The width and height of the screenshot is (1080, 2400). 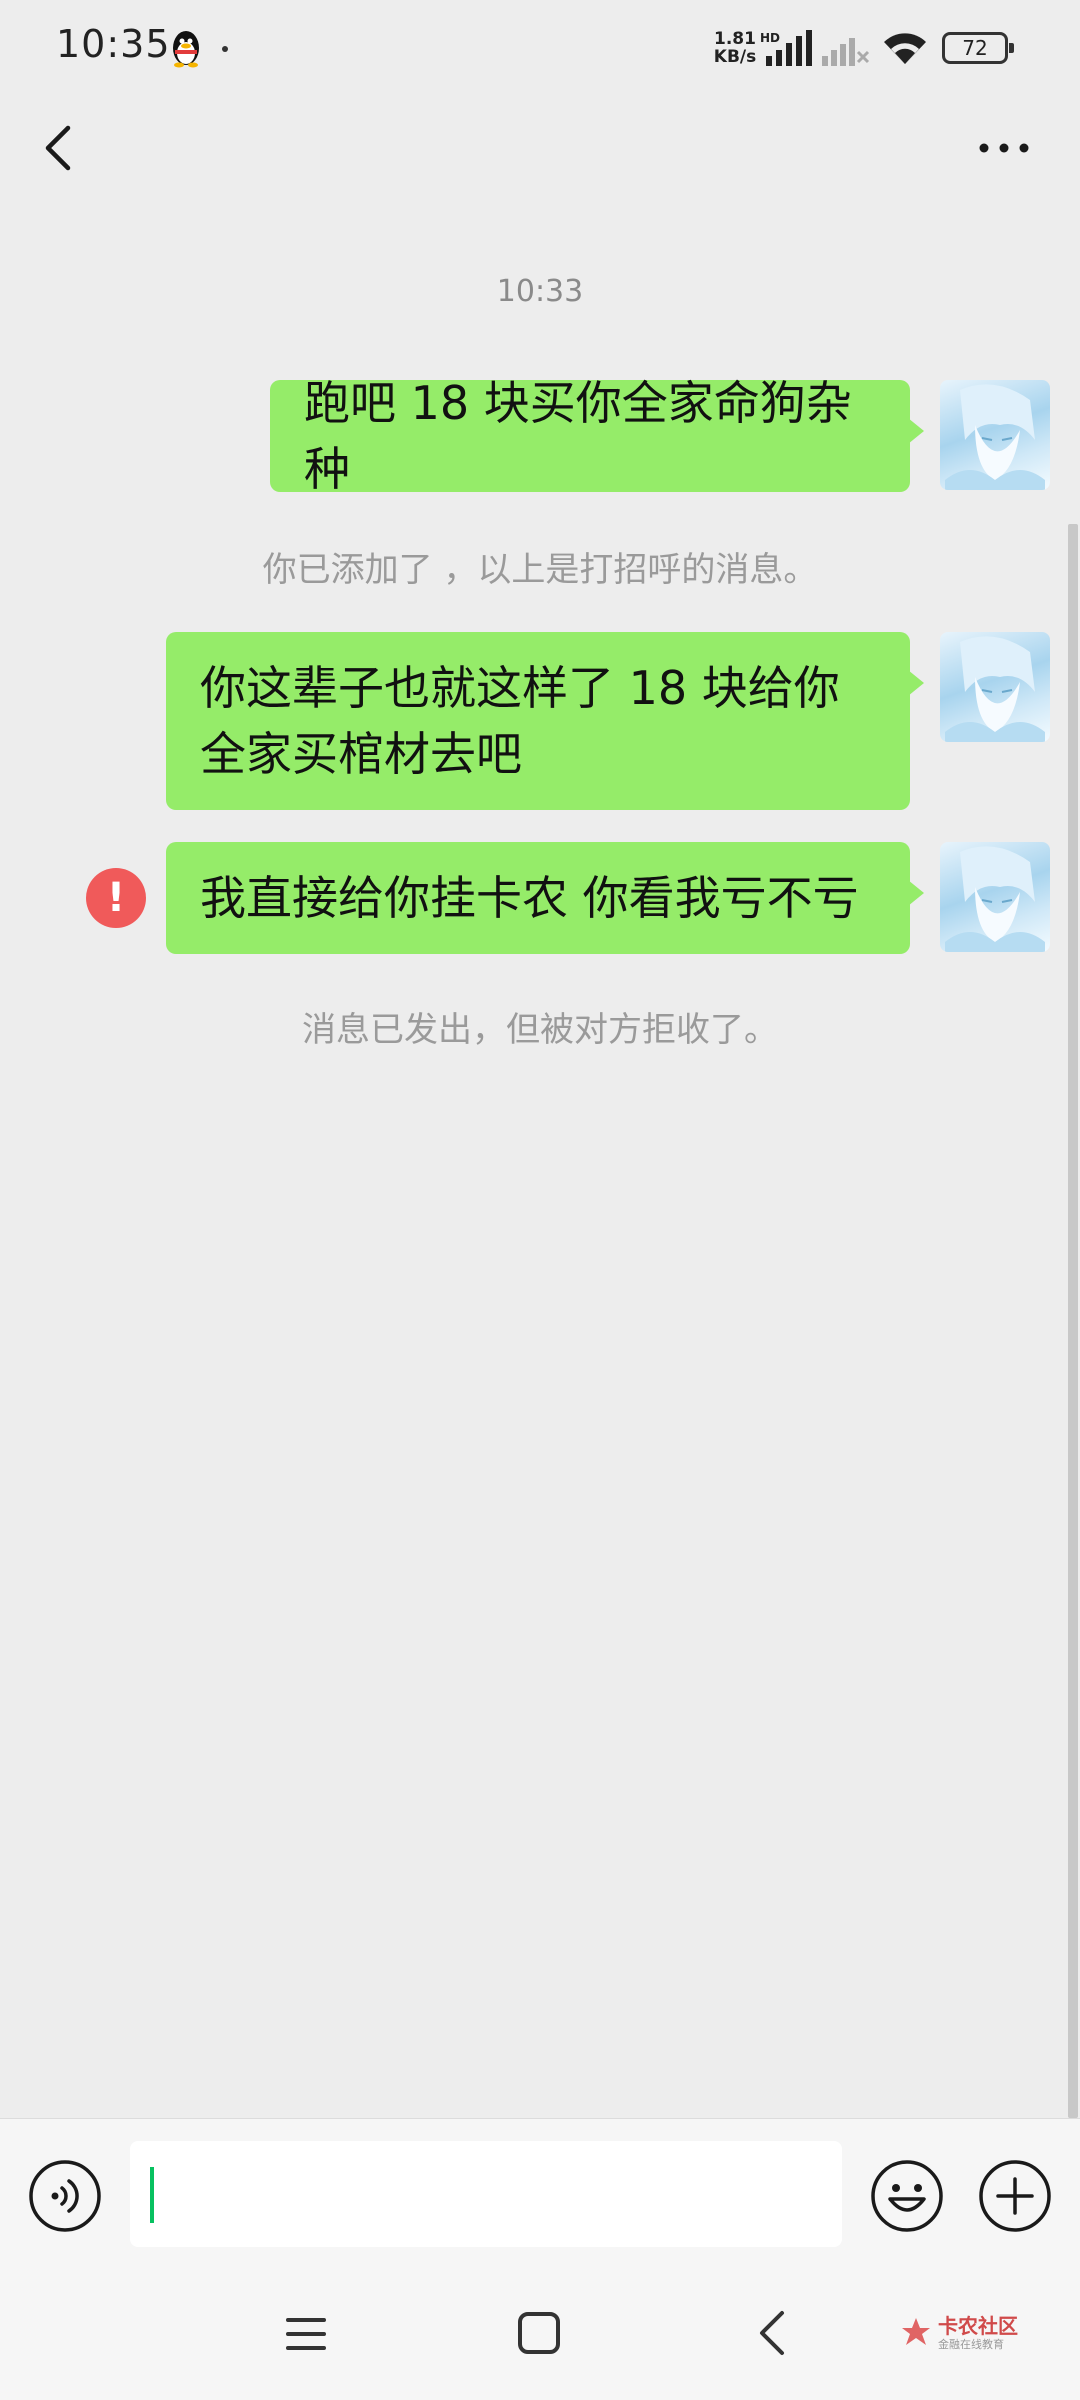 I want to click on home-square-icon, so click(x=539, y=2333).